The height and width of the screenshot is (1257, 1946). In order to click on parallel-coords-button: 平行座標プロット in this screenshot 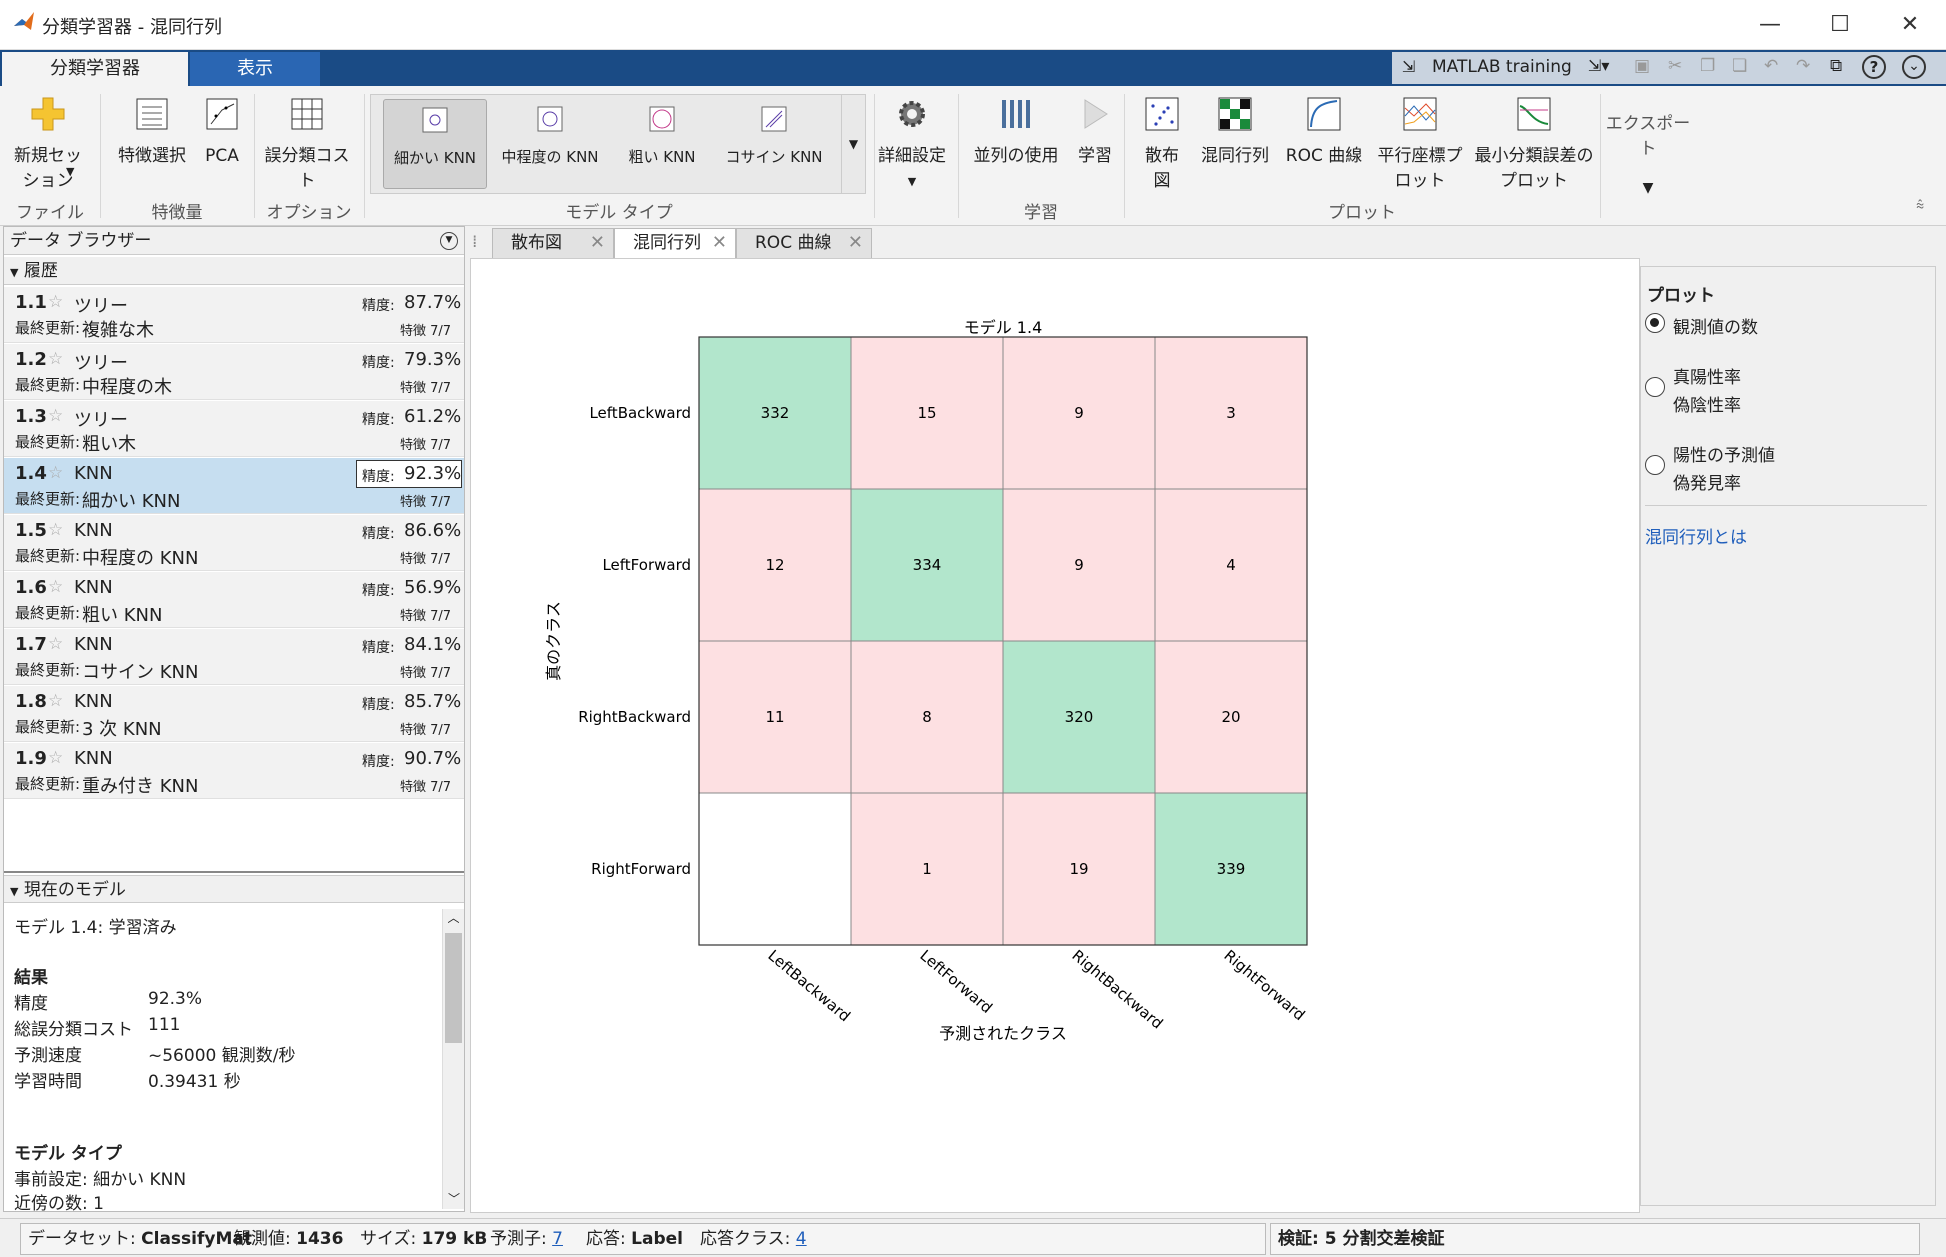, I will do `click(1420, 145)`.